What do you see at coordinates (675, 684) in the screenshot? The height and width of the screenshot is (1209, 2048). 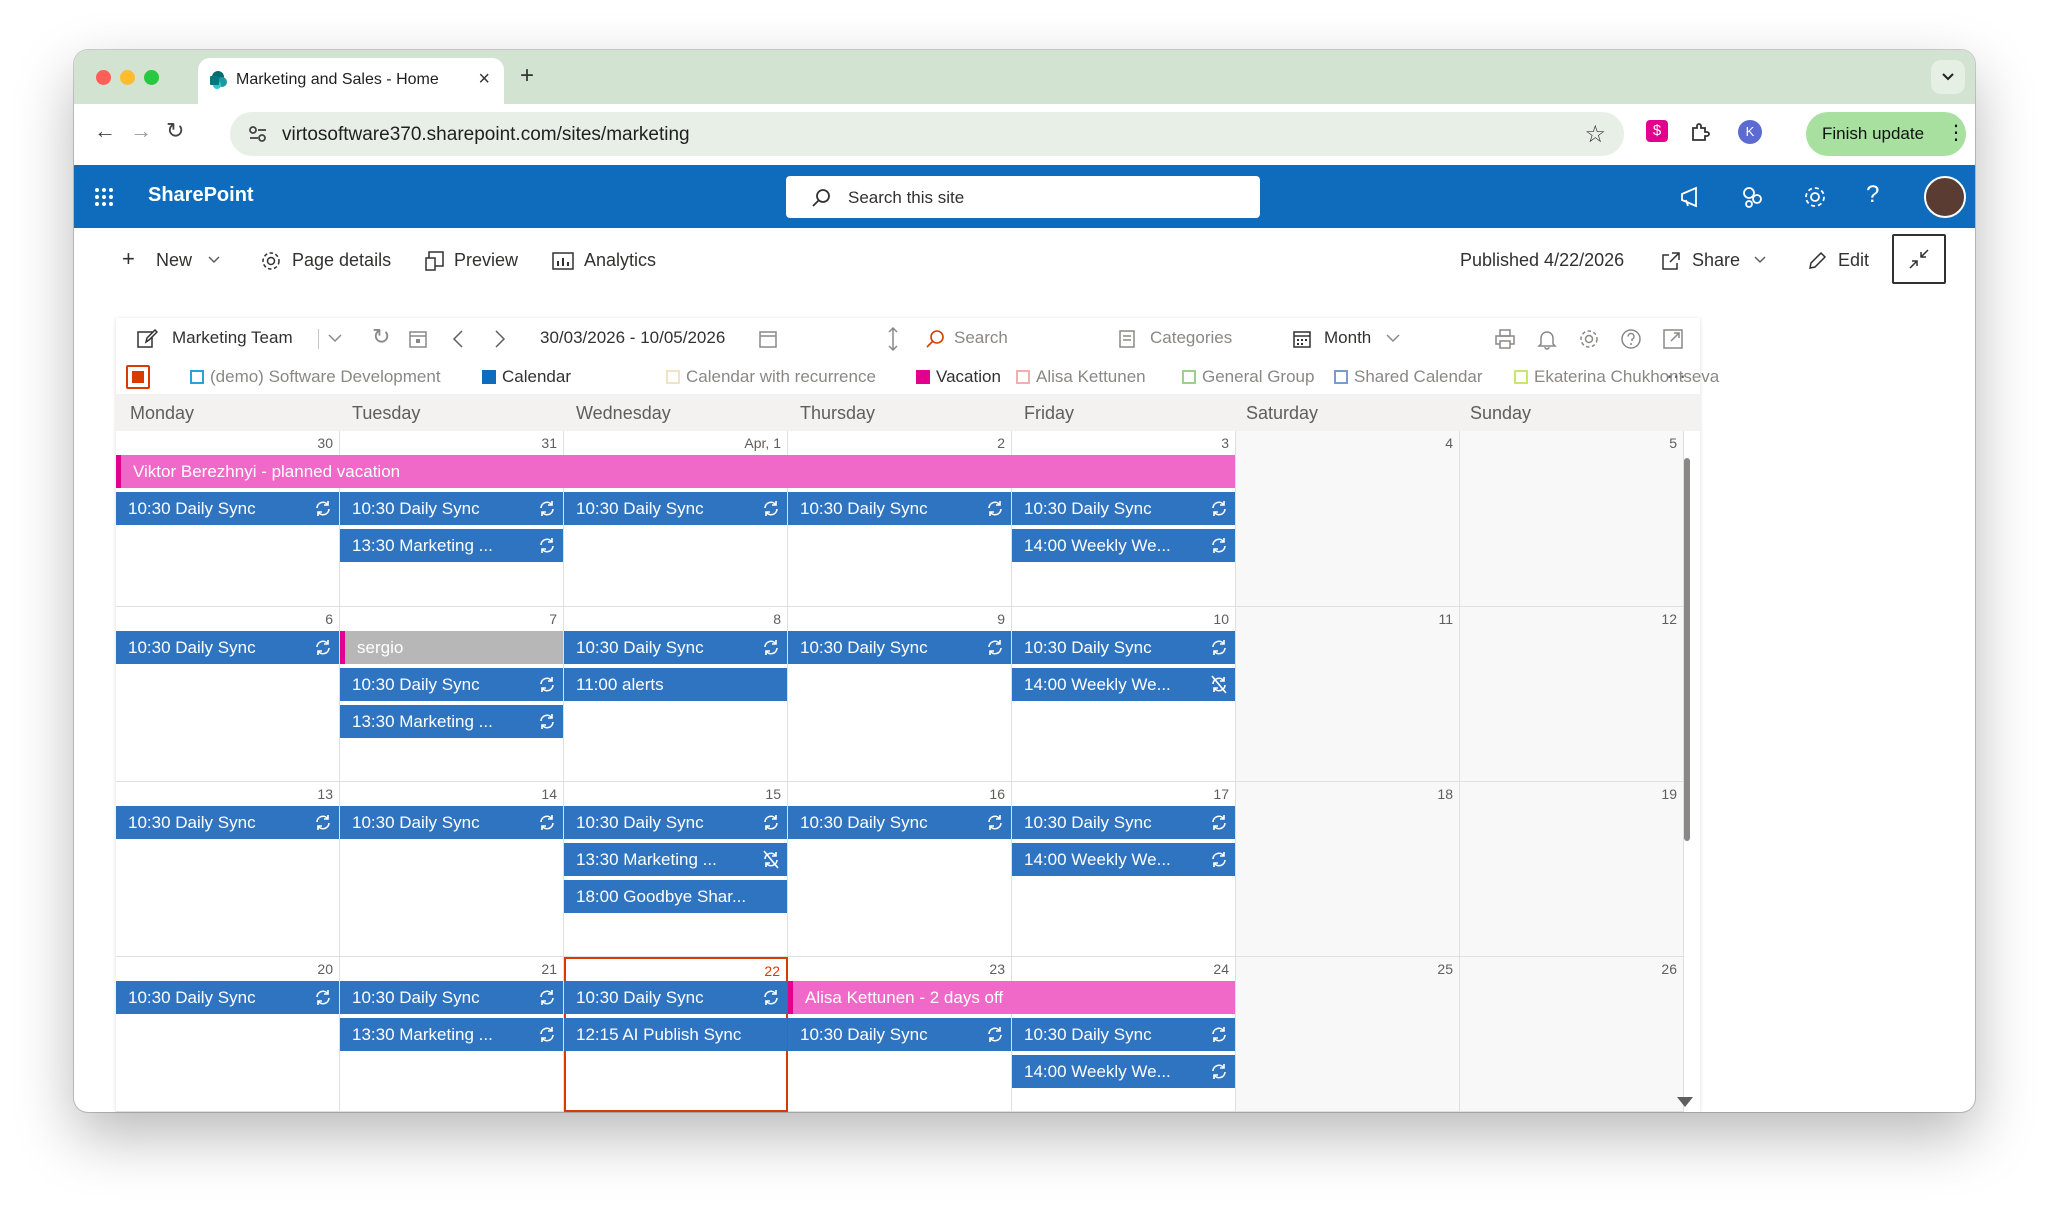 I see `calendar-event: 11:00 alerts` at bounding box center [675, 684].